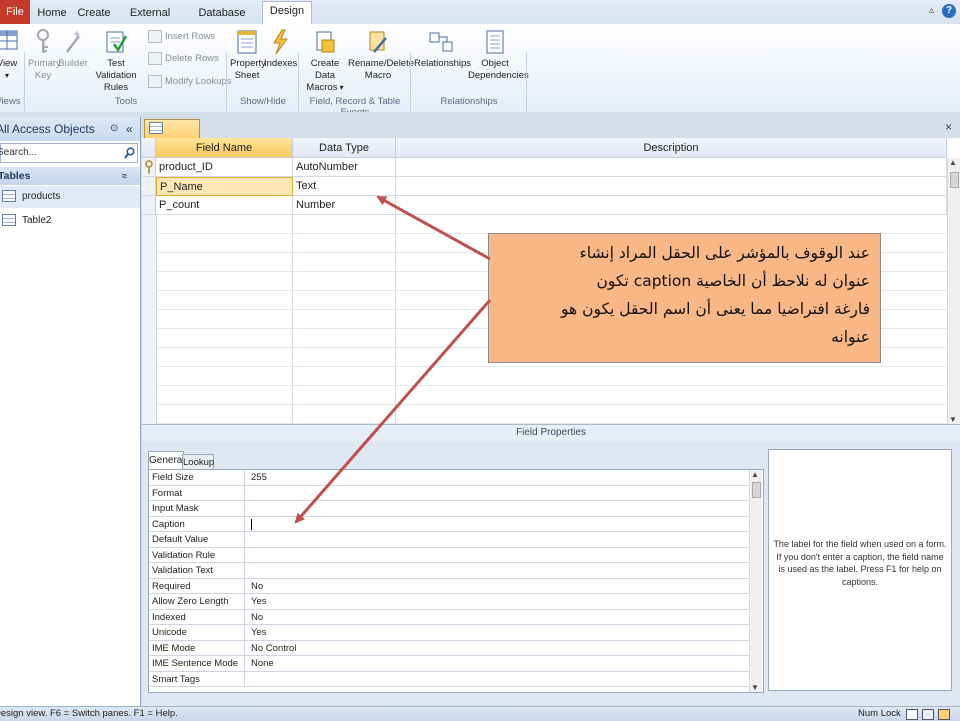 The height and width of the screenshot is (721, 960). I want to click on property-row: Smart Tags, so click(450, 679).